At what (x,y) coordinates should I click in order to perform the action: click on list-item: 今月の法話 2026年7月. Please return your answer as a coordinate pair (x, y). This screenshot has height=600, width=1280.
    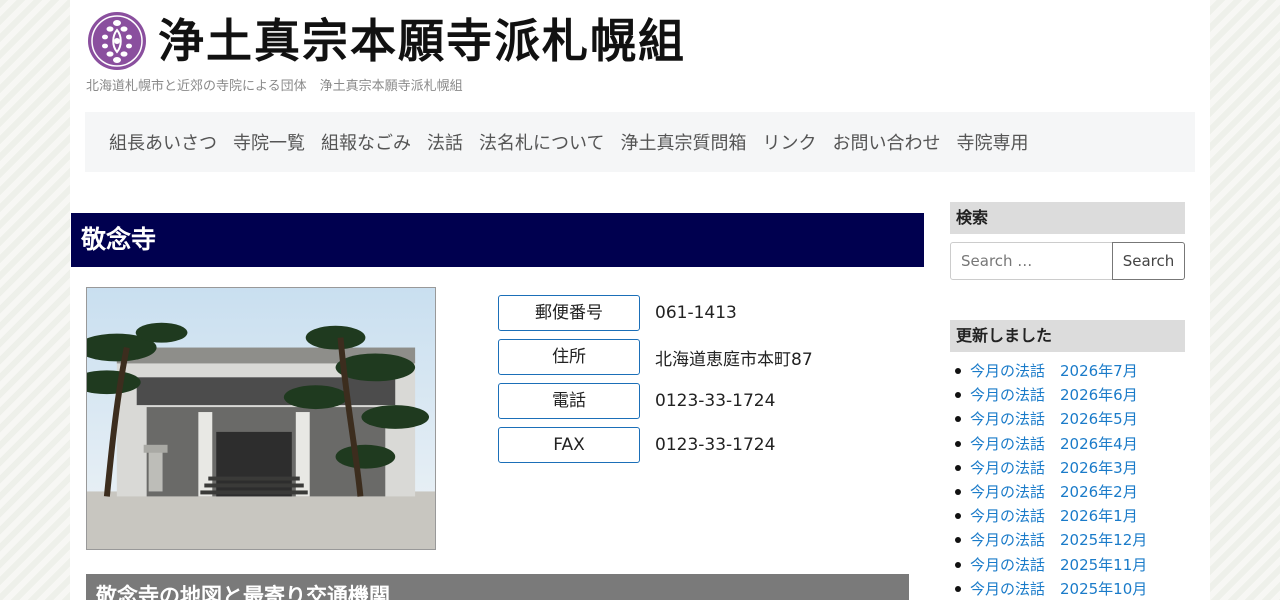
    Looking at the image, I should click on (1075, 371).